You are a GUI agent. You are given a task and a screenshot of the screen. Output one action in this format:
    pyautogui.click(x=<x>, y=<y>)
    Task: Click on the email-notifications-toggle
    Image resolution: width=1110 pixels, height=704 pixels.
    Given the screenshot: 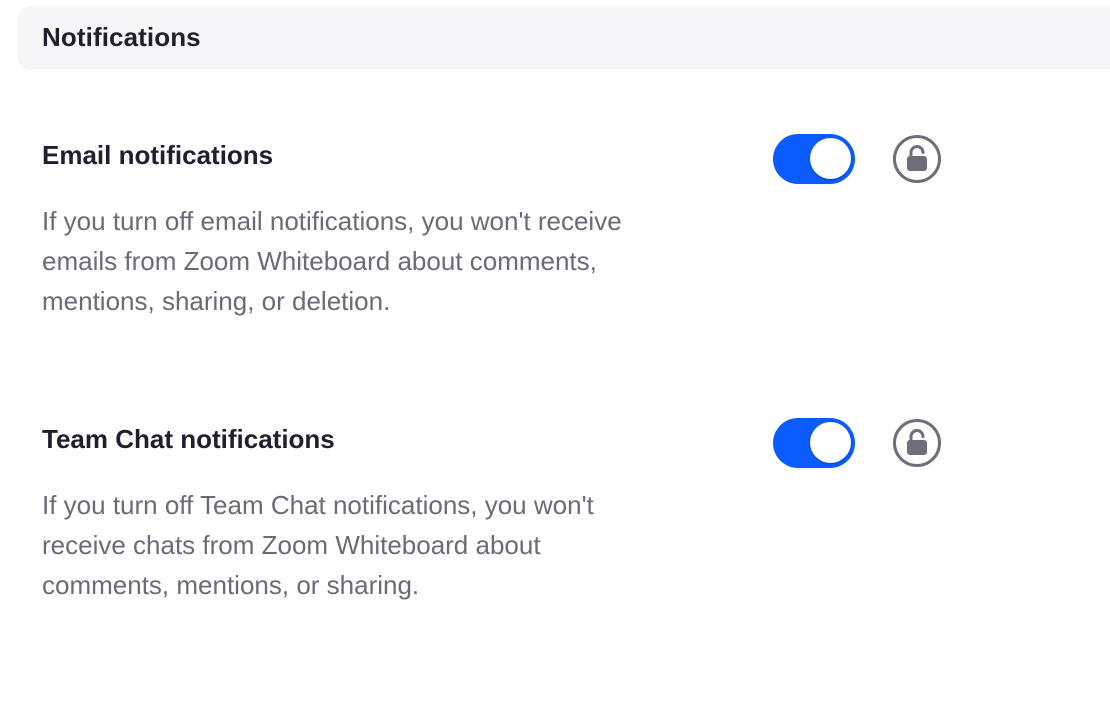 What is the action you would take?
    pyautogui.click(x=814, y=159)
    